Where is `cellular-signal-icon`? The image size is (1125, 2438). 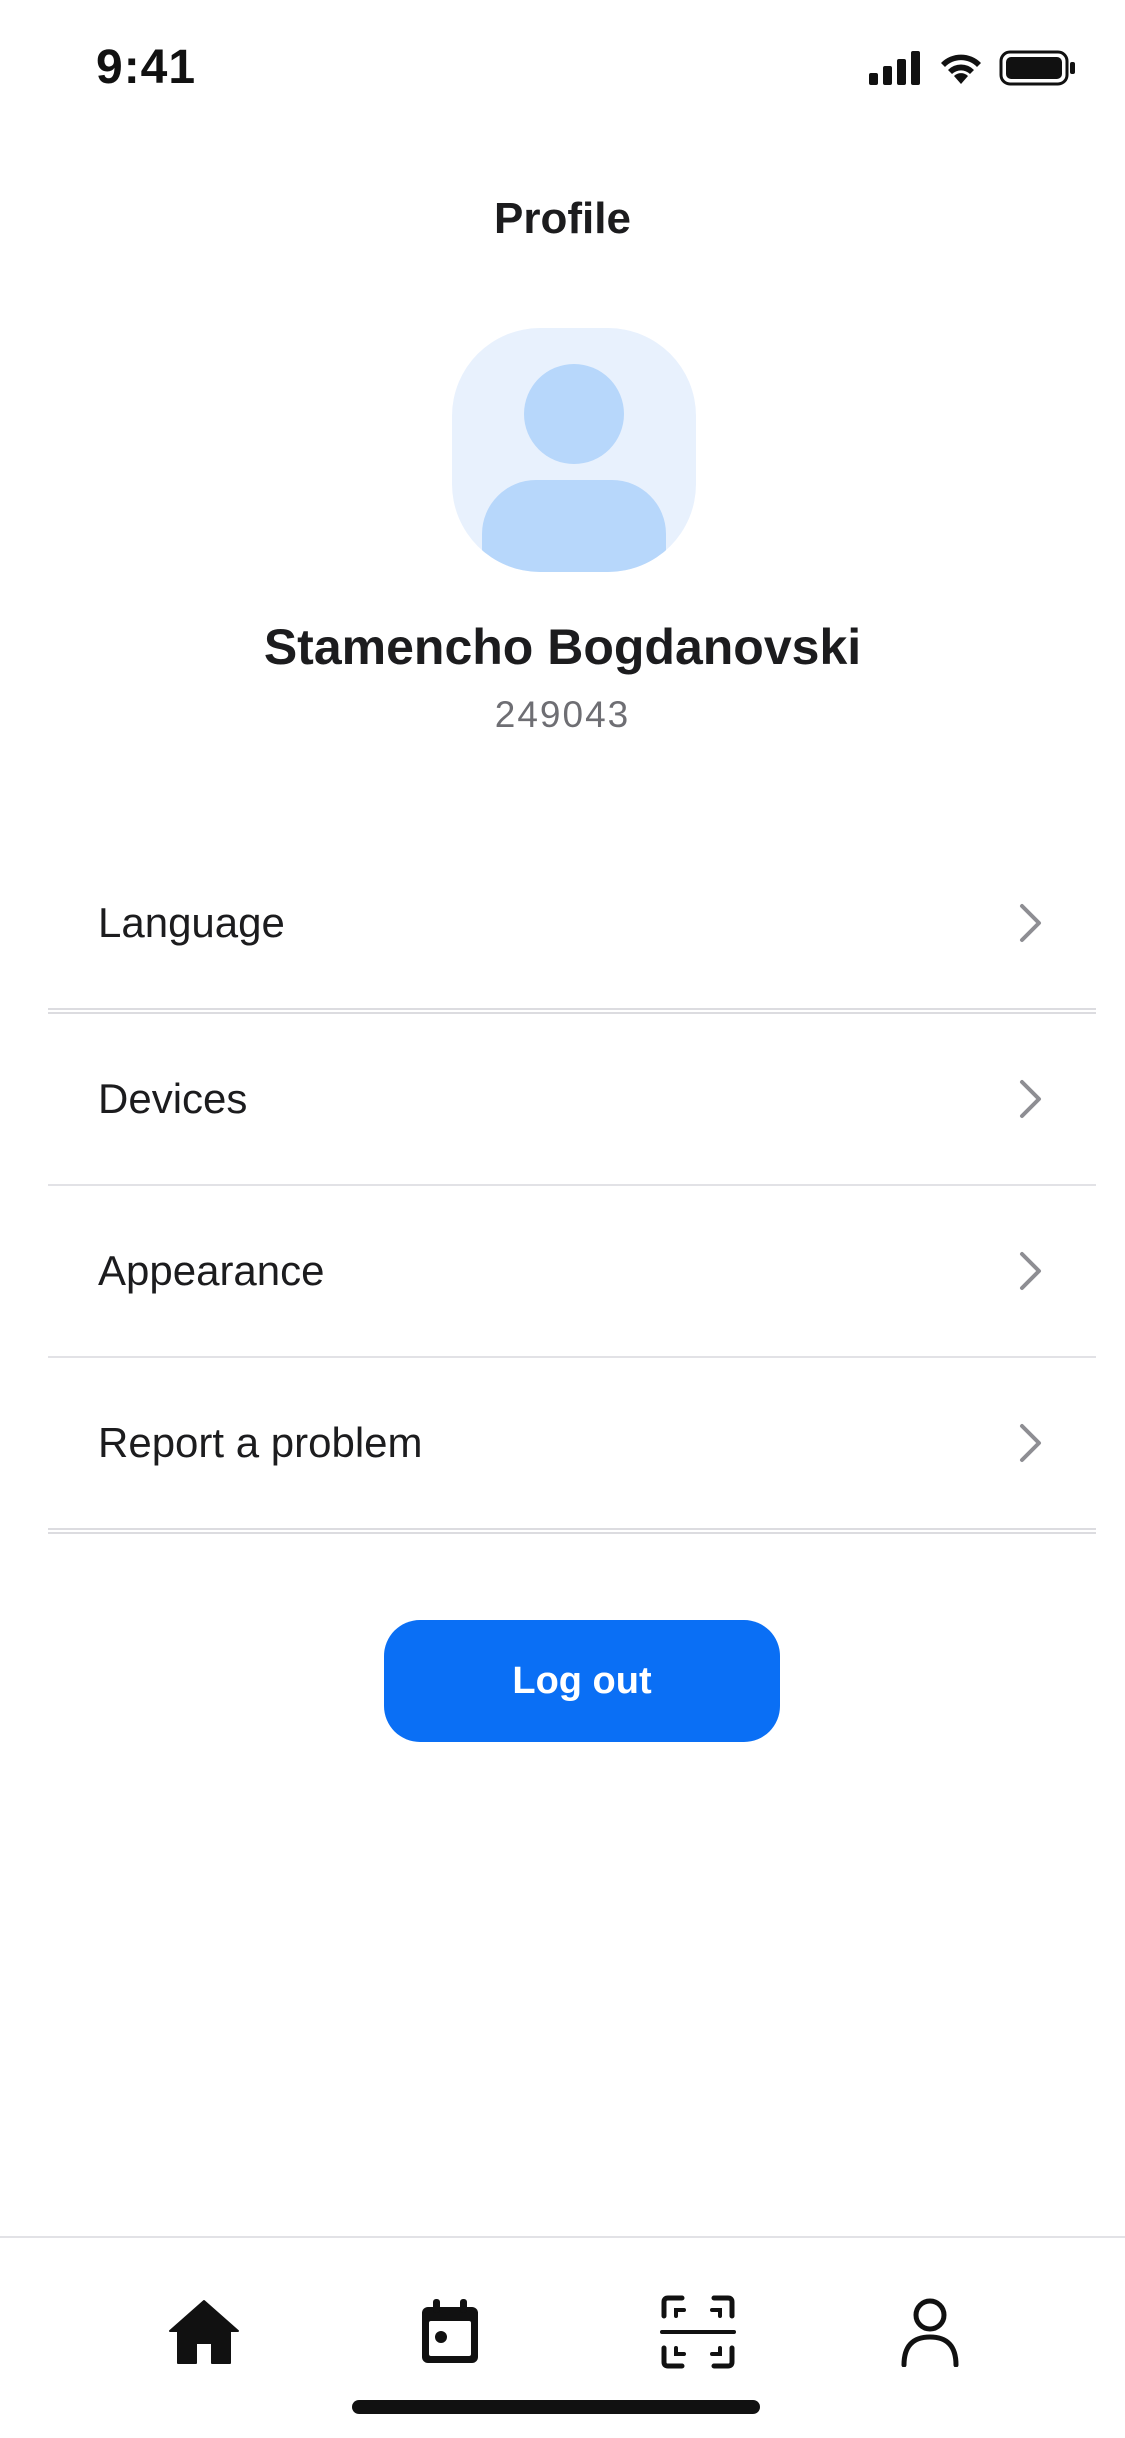
cellular-signal-icon is located at coordinates (894, 68).